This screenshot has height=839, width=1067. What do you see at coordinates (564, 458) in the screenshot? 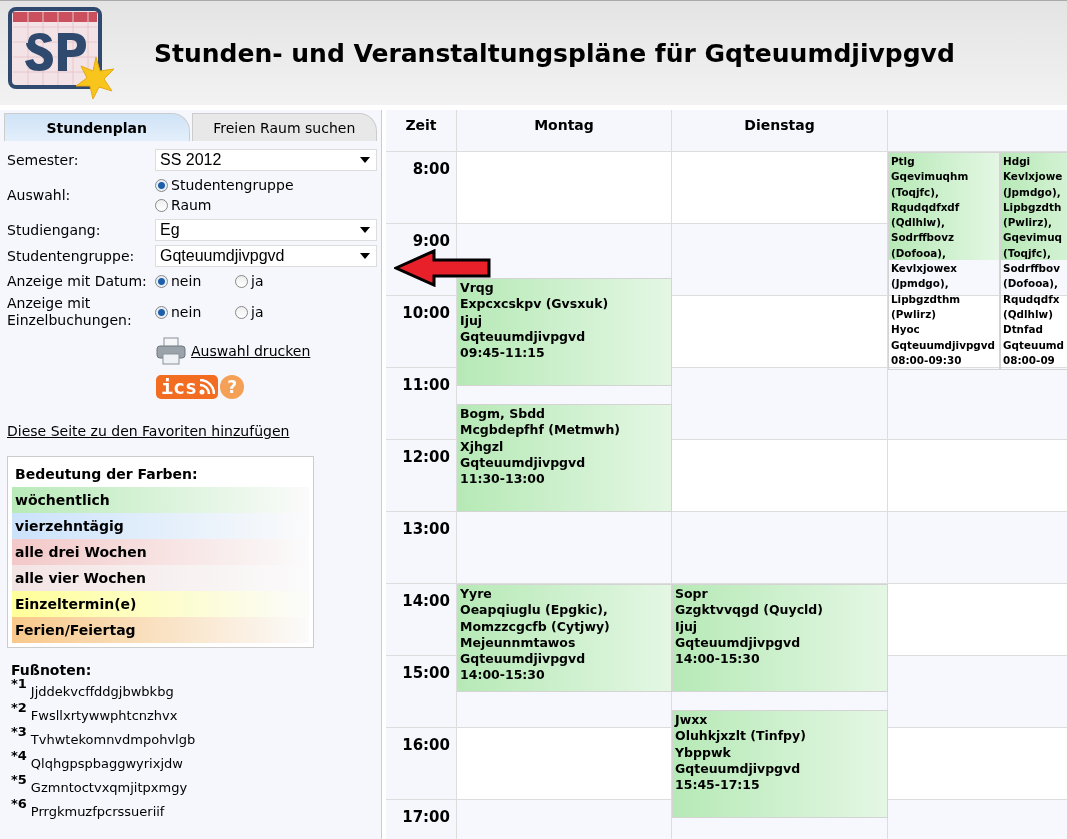
I see `timetable-event: Bogm, Sbdd Mcgbdepfhf (Metmwh) Xjhgzl Gqteuumdjivpgvd 11:30-13:00` at bounding box center [564, 458].